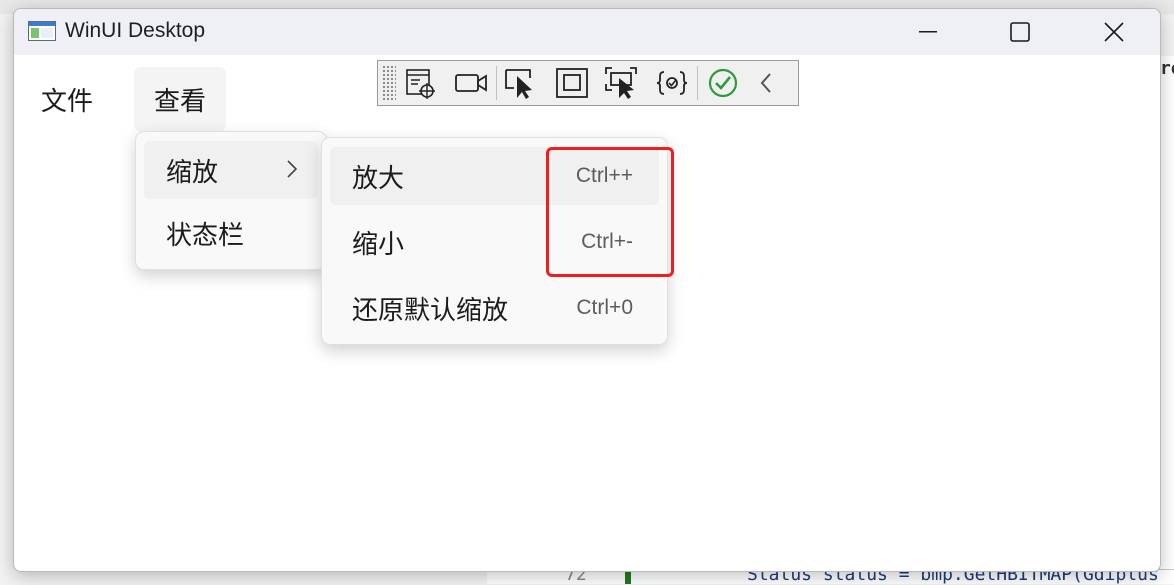 This screenshot has width=1174, height=585. I want to click on accelerator-label: Ctrl+0, so click(604, 307).